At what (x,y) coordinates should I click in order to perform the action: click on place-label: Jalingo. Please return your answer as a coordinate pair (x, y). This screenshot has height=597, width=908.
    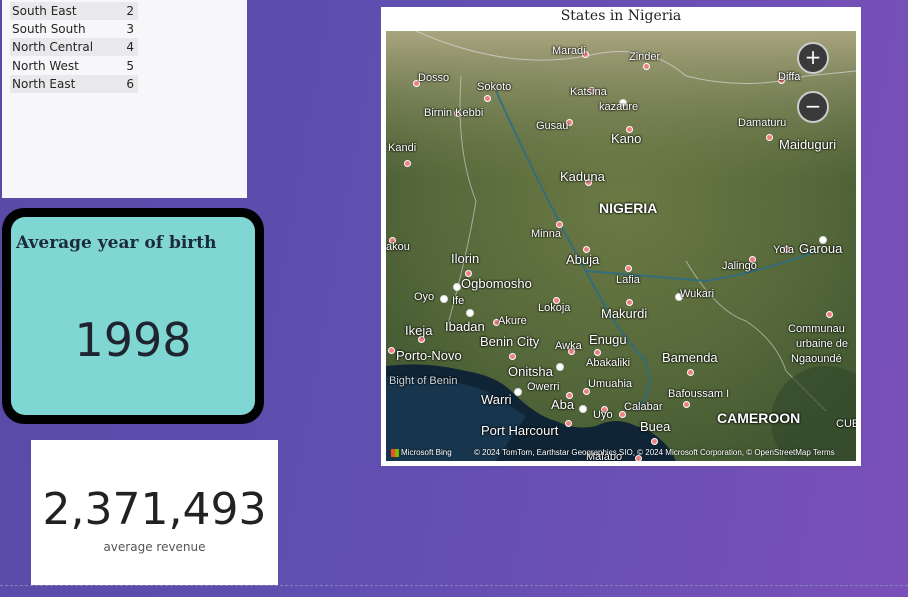
    Looking at the image, I should click on (739, 266).